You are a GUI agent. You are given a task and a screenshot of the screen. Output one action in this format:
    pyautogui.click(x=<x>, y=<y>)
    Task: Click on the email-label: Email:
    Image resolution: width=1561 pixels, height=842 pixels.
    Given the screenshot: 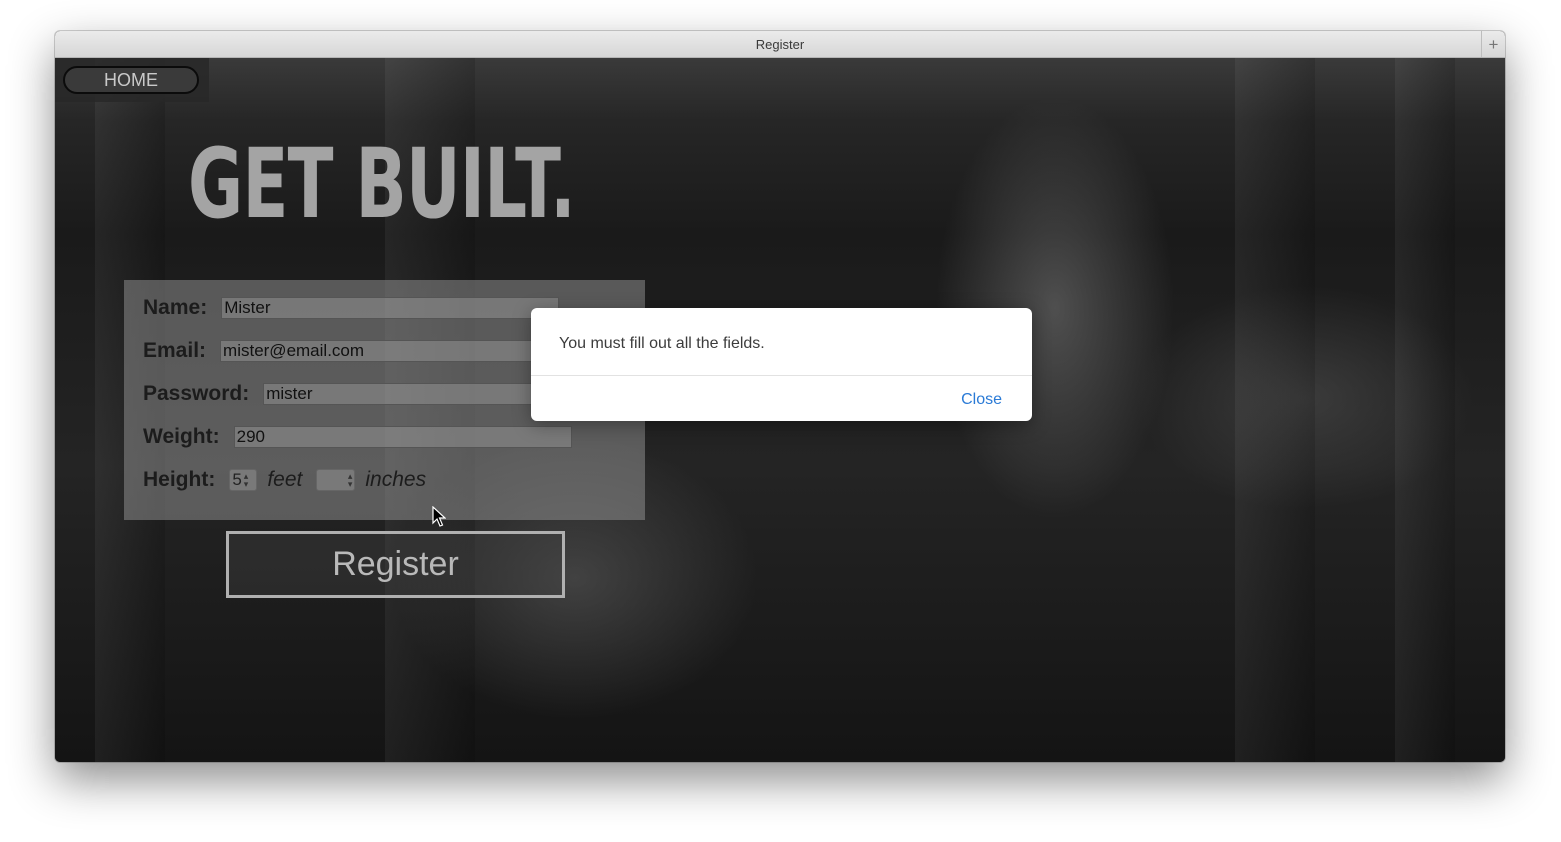 What is the action you would take?
    pyautogui.click(x=175, y=350)
    